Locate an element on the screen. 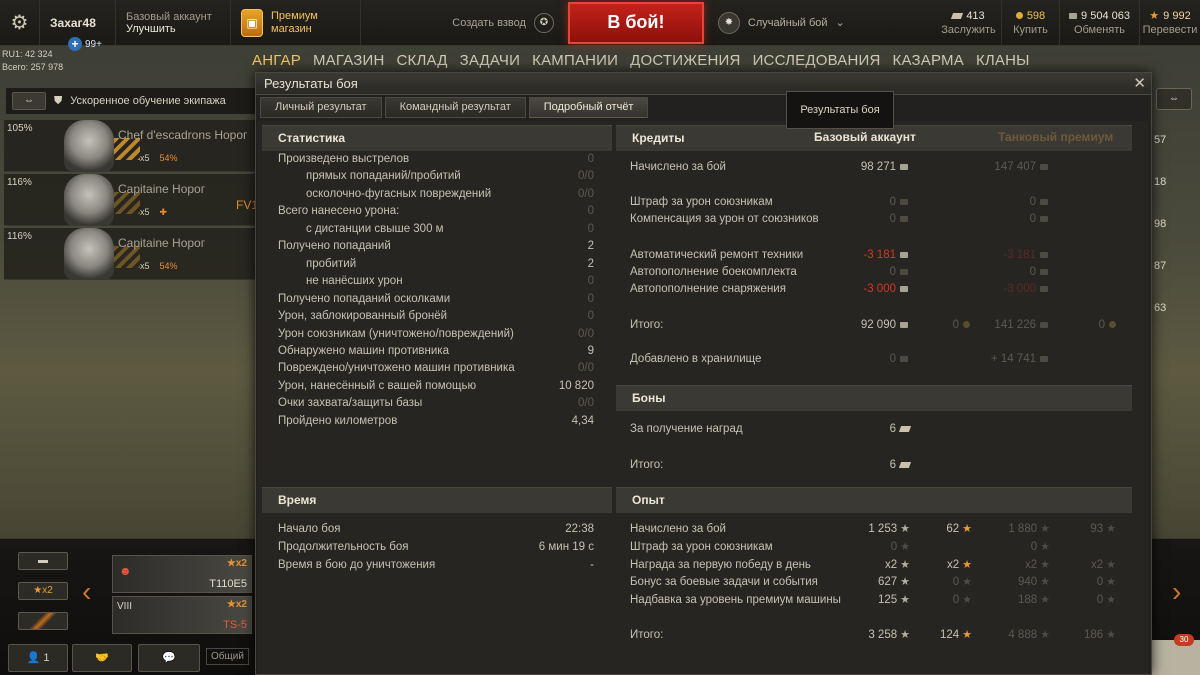  crew-member: 105% Chef d'escadrons Норог x5 54% is located at coordinates (130, 146).